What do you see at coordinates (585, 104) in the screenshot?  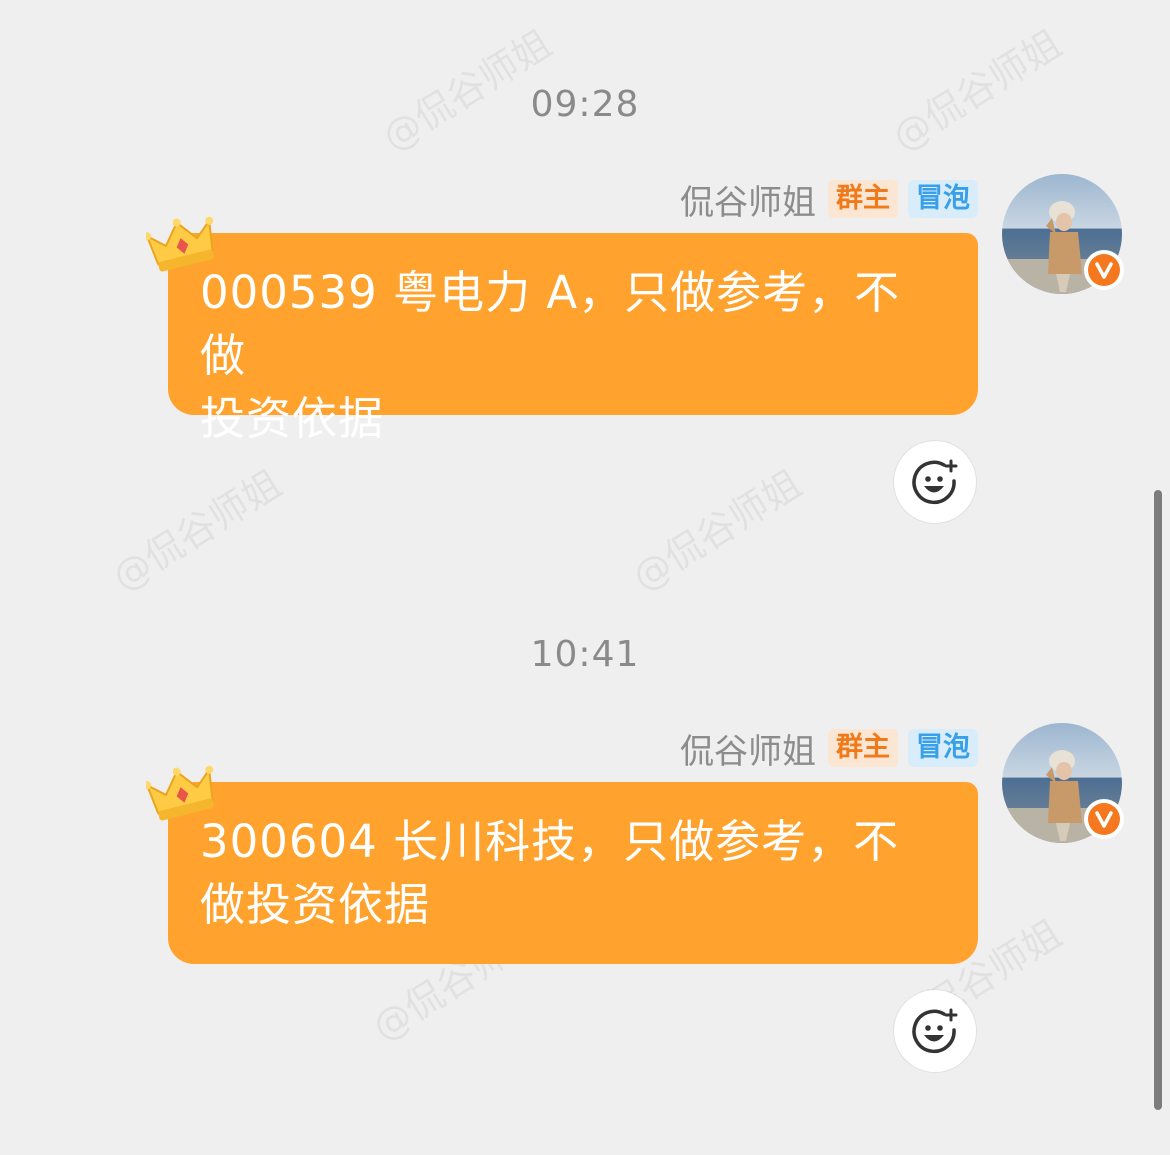 I see `message-timestamp: 09:28` at bounding box center [585, 104].